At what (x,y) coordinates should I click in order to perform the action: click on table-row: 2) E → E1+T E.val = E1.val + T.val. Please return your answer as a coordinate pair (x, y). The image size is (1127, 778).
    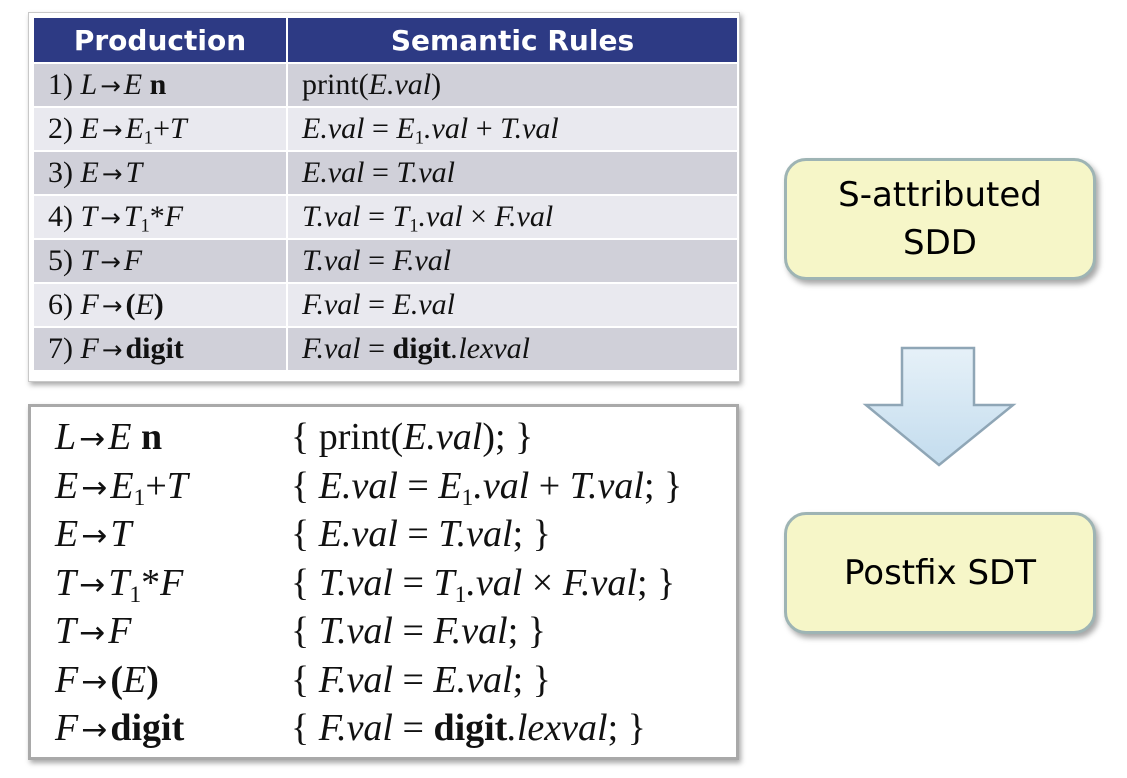
    Looking at the image, I should click on (385, 129).